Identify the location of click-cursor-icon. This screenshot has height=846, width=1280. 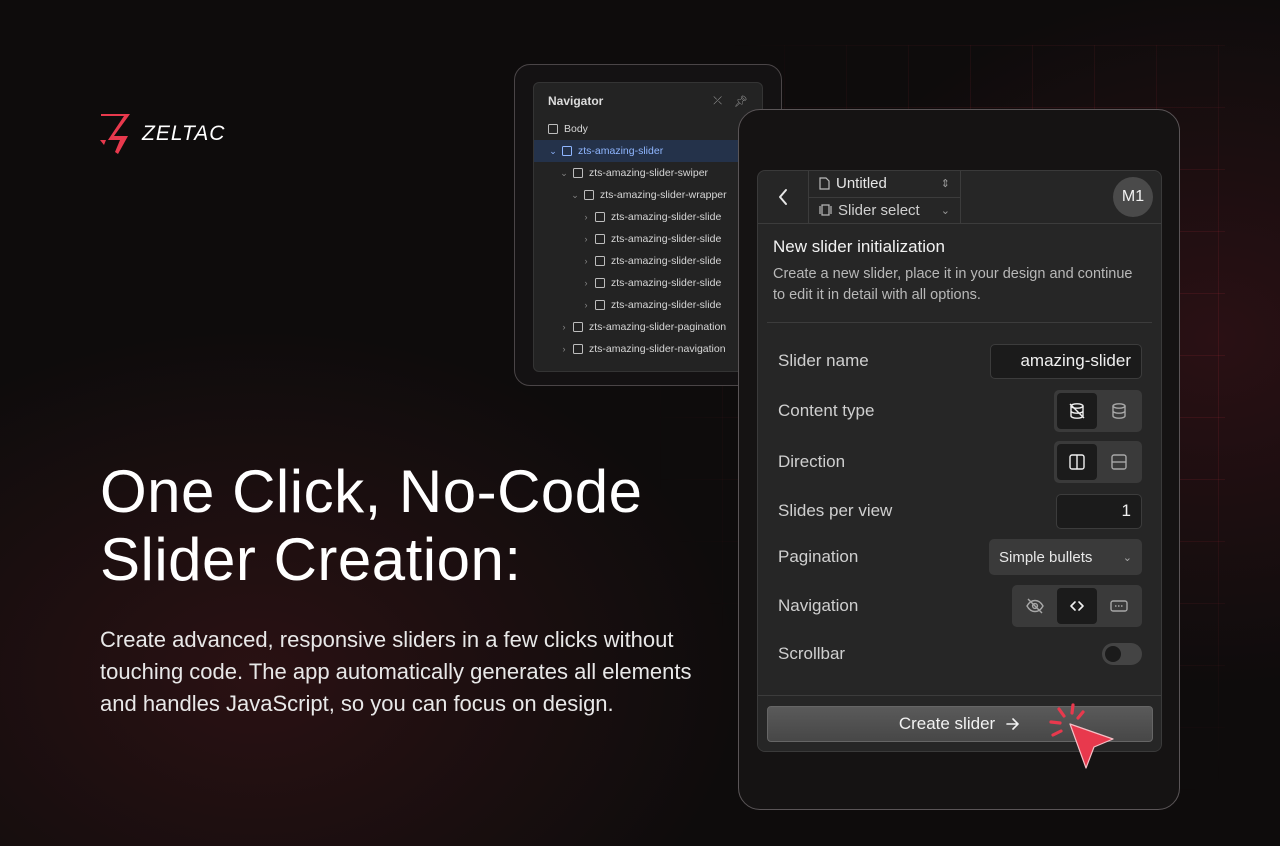
(1081, 736).